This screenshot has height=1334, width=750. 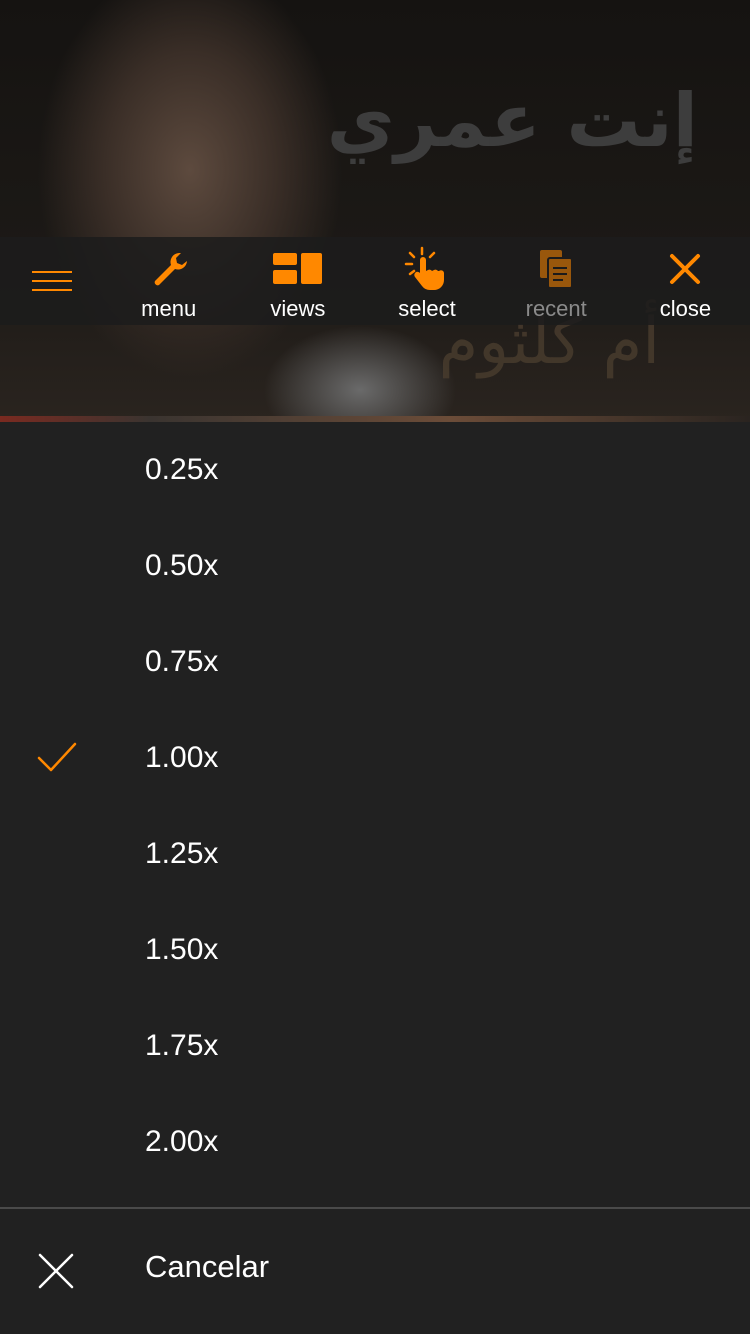 I want to click on cancel-button: Cancelar, so click(x=375, y=1271).